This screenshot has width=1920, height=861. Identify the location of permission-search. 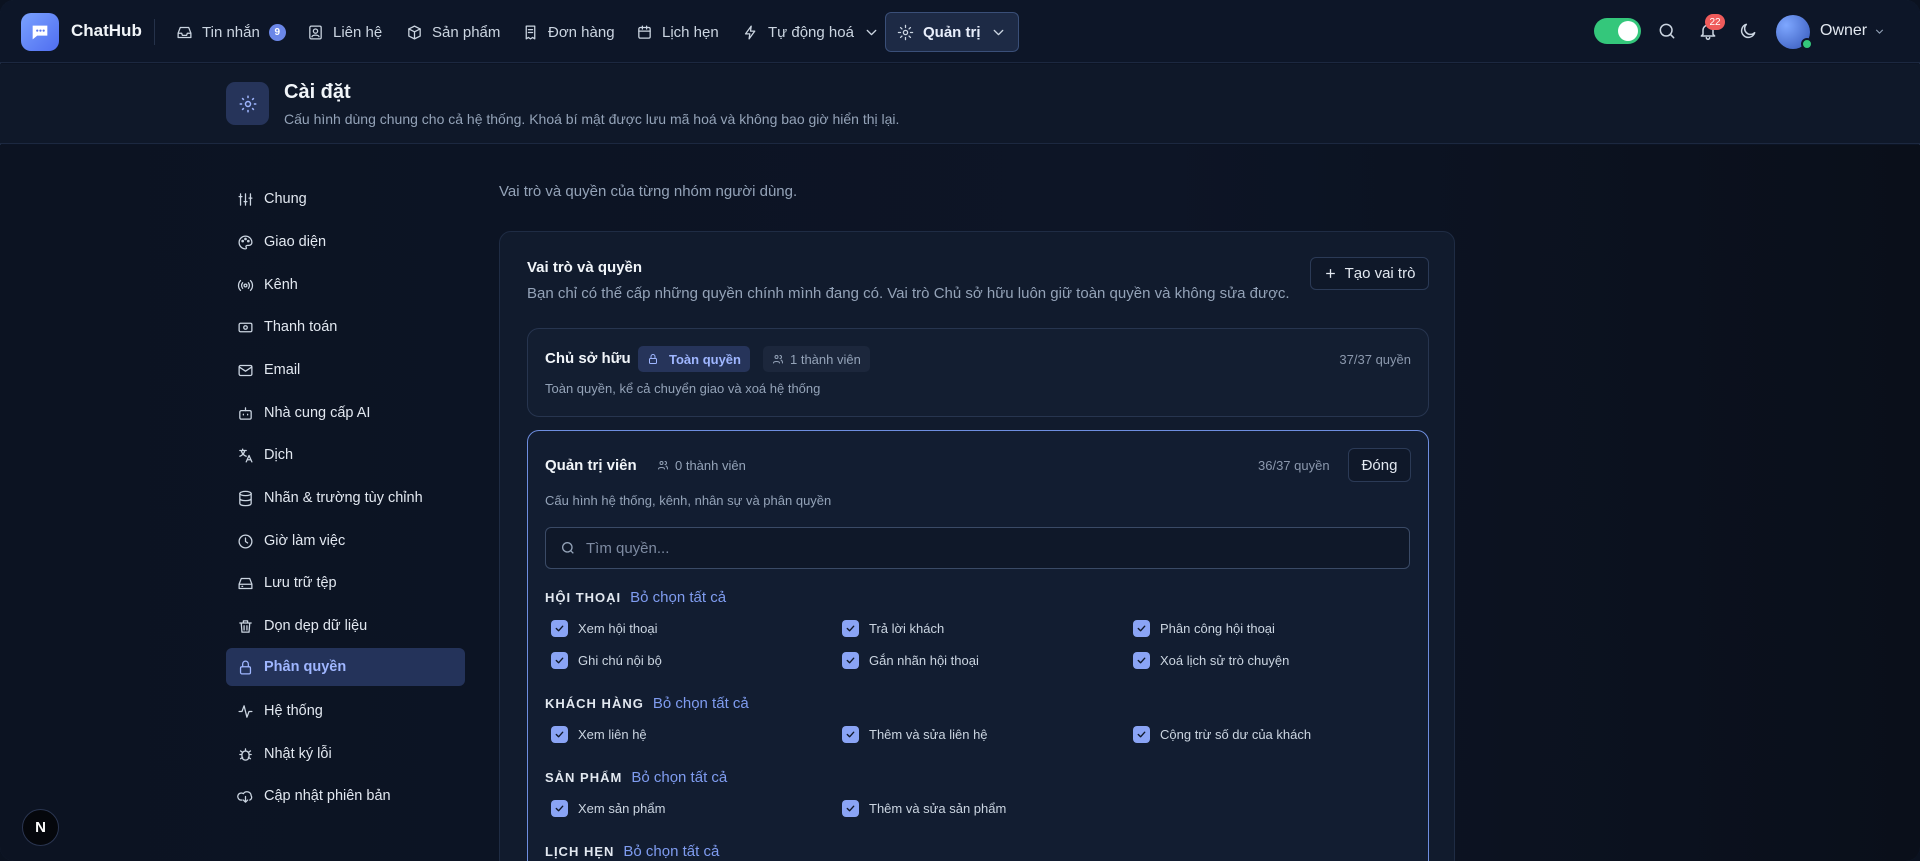
(977, 548).